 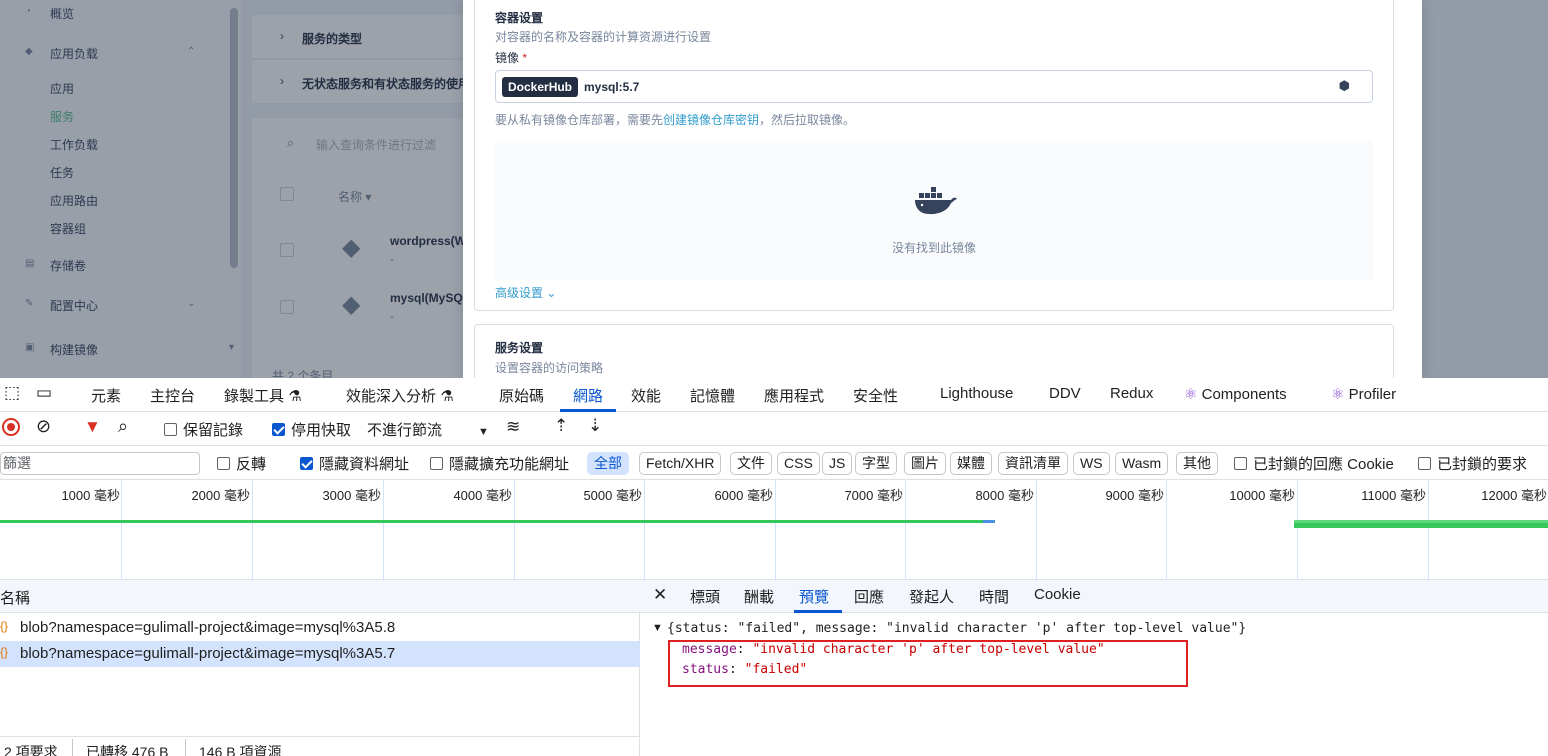 What do you see at coordinates (807, 120) in the screenshot?
I see `hint-suffix: ，然后拉取镜像。` at bounding box center [807, 120].